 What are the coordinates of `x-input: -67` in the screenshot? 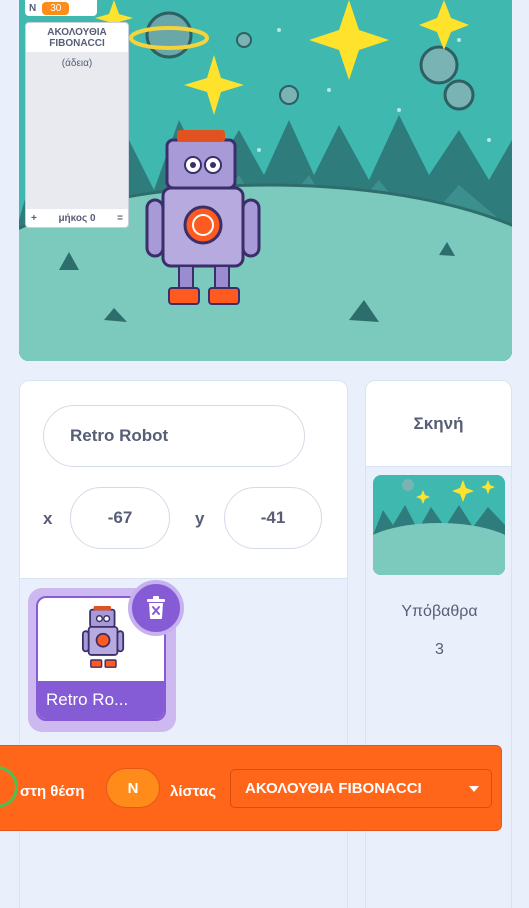 It's located at (120, 518).